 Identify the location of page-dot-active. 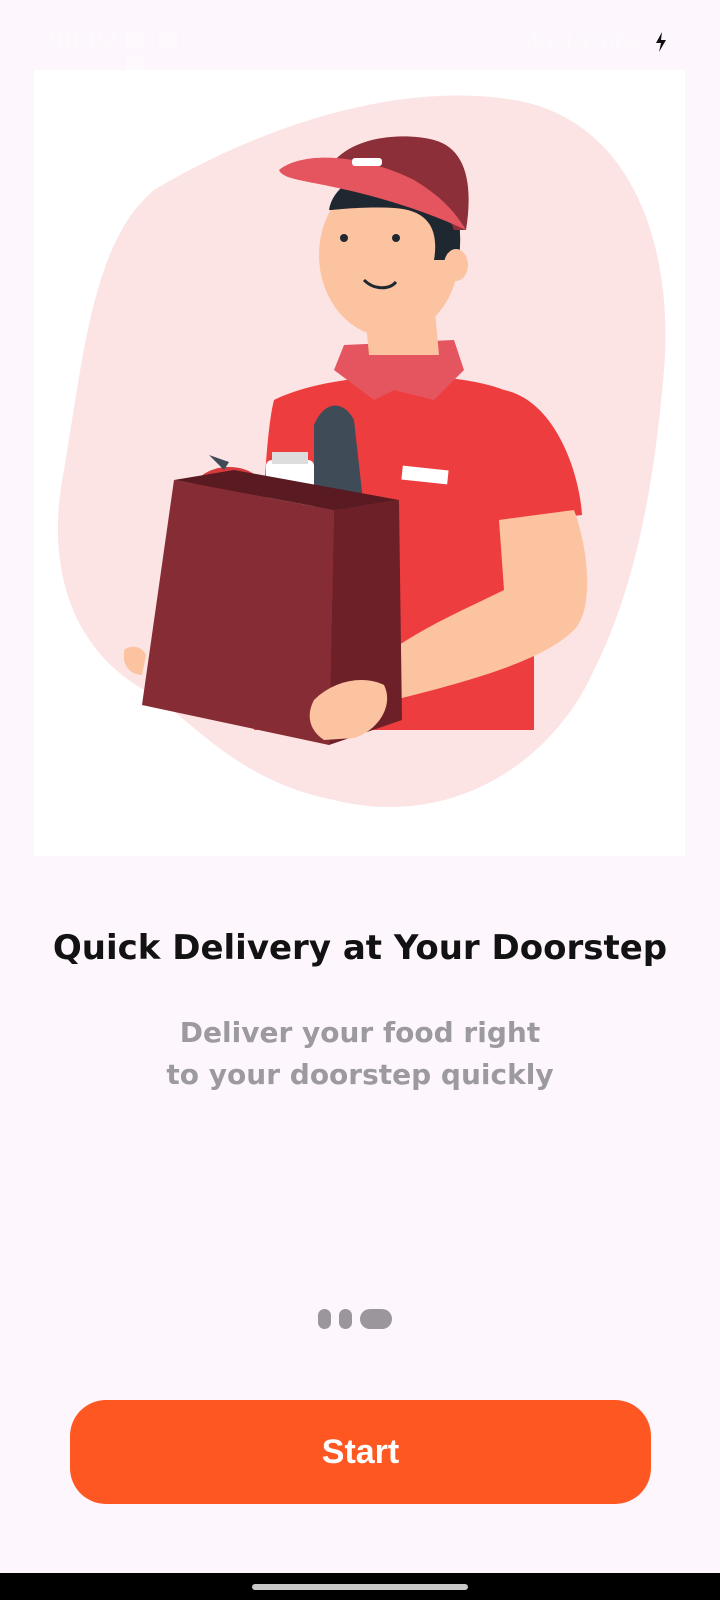
(376, 1319).